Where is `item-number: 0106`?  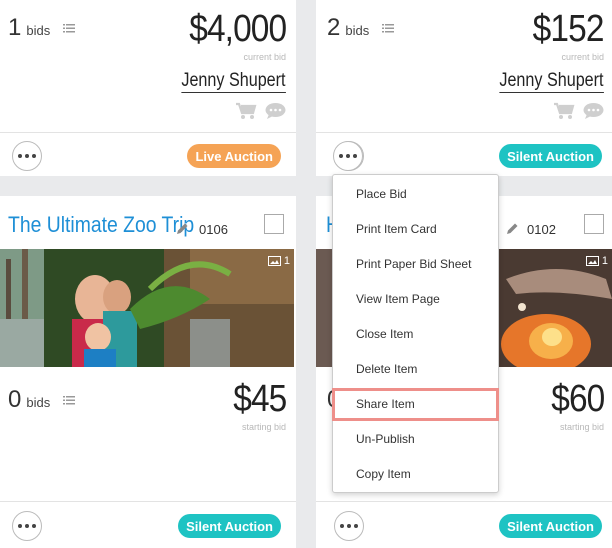
item-number: 0106 is located at coordinates (213, 229).